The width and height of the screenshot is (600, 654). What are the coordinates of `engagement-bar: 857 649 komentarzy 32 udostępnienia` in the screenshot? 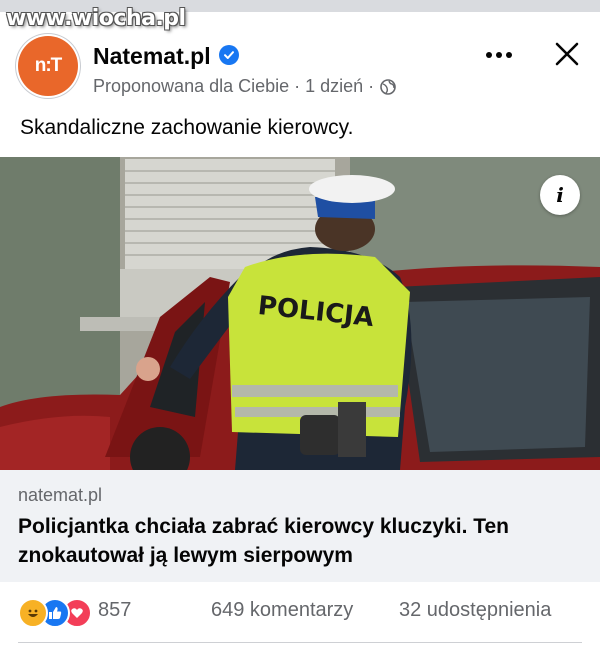 It's located at (300, 612).